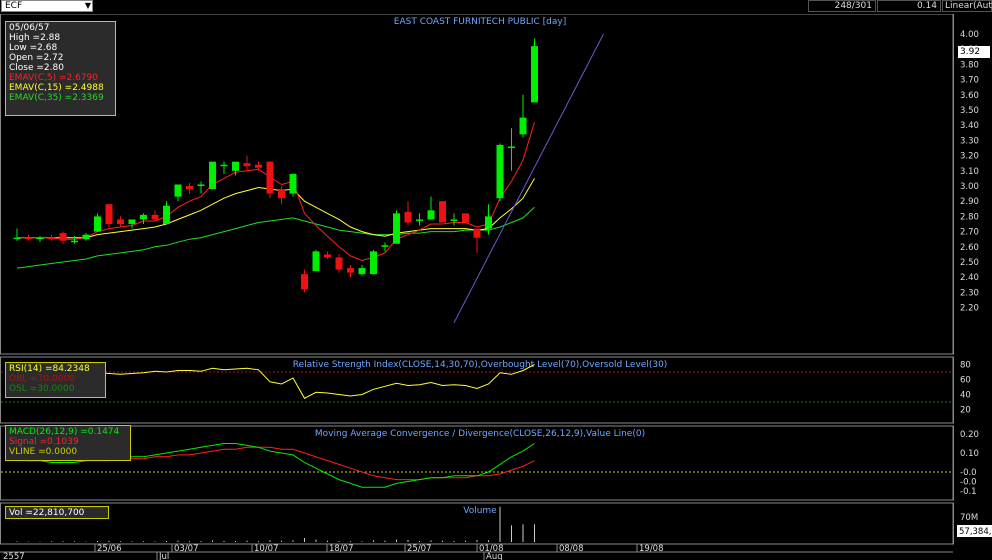 This screenshot has width=992, height=560. I want to click on price-tick-label: 2.60, so click(969, 248).